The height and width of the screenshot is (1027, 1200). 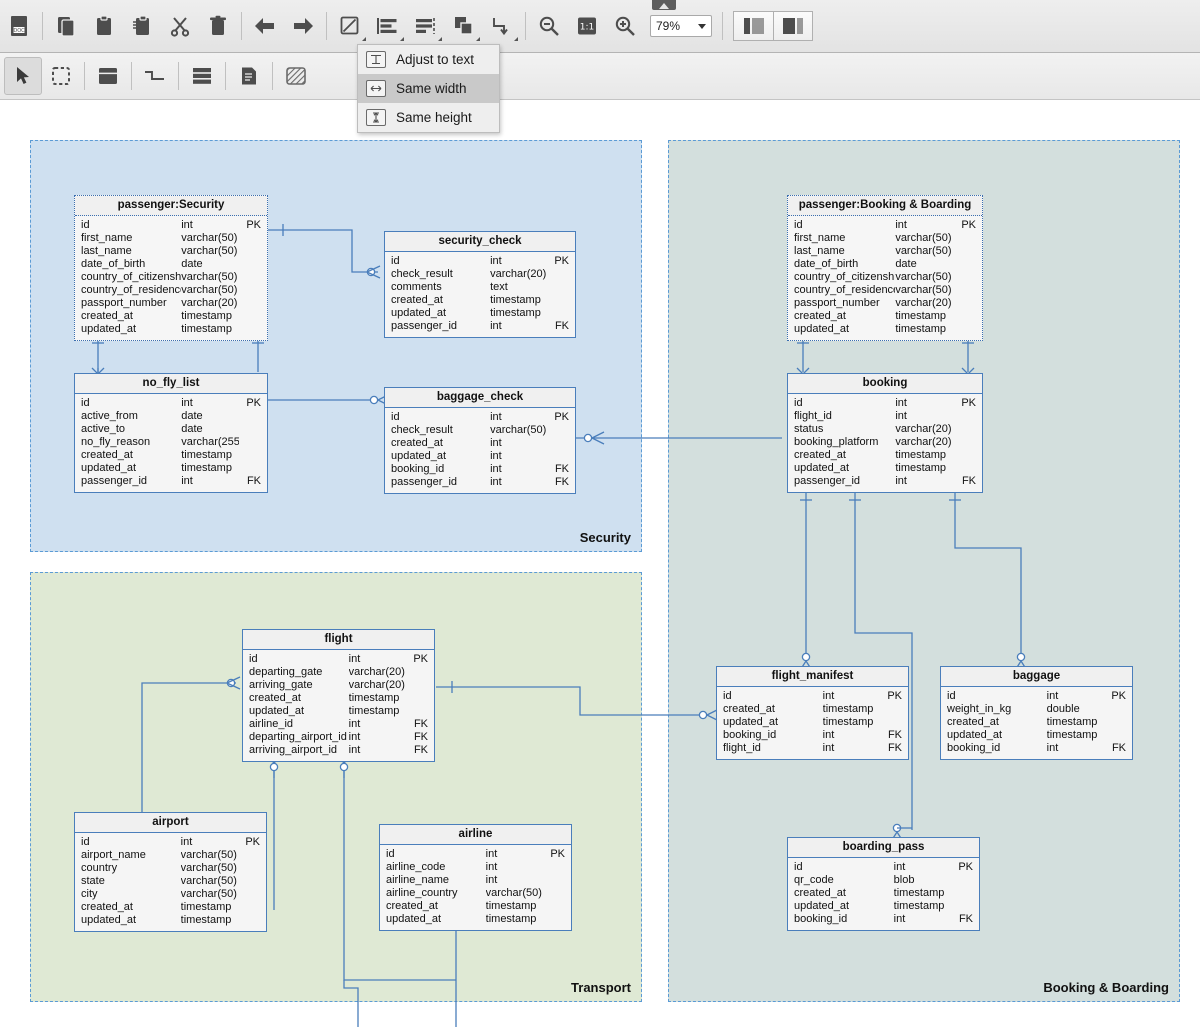 I want to click on menu-item-same-height: Same height, so click(x=428, y=117).